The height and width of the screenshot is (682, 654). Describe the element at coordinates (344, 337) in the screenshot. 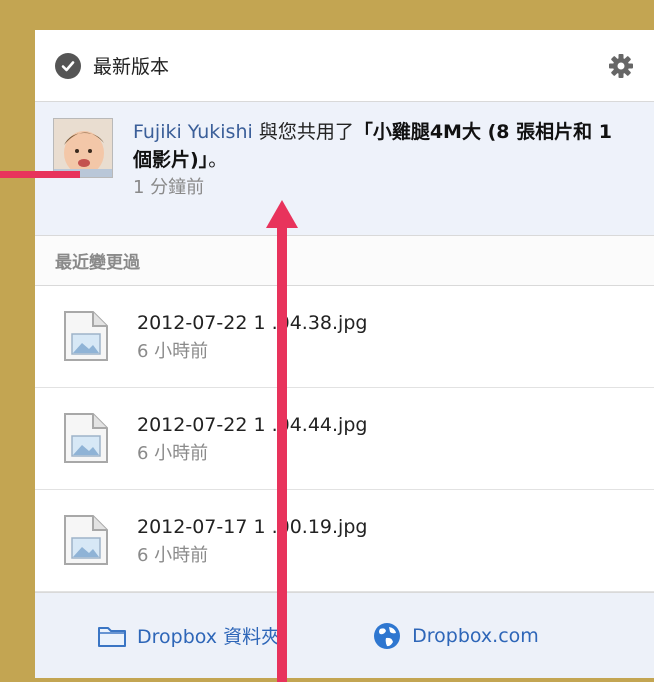

I see `file-item: 2012-07-22 1 .04.38.jpg 6 小時前` at that location.